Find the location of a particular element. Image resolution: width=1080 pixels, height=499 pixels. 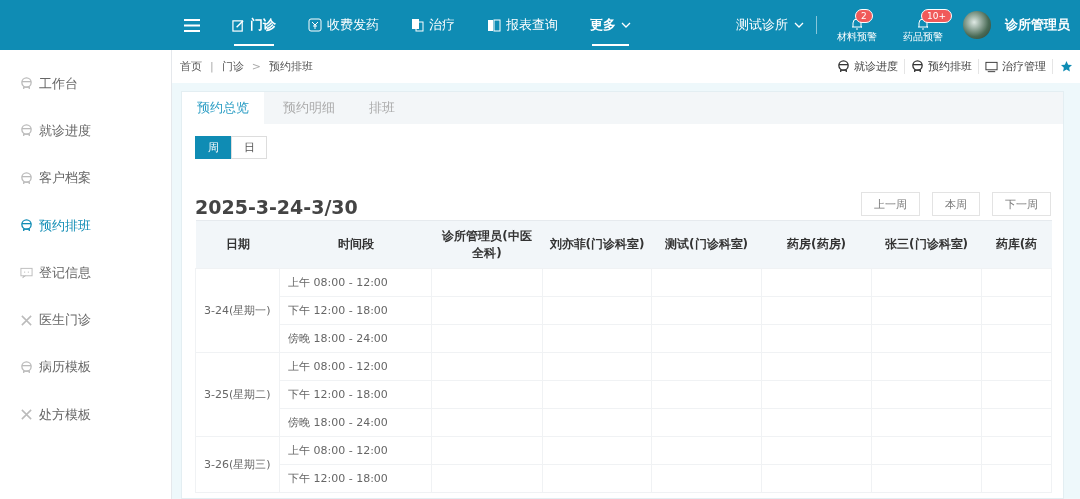

document-icon is located at coordinates (417, 25).